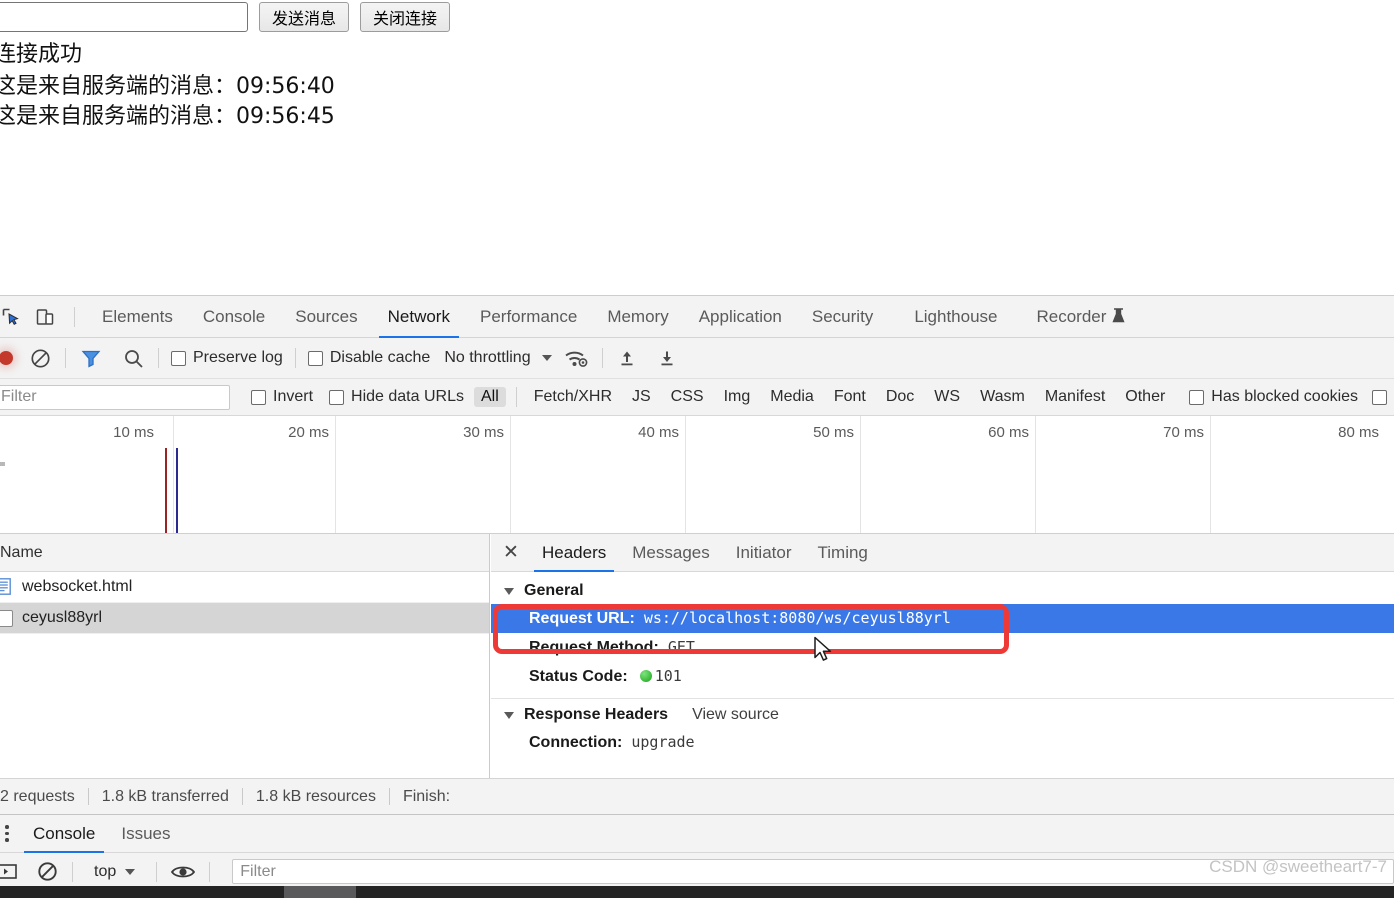  What do you see at coordinates (145, 834) in the screenshot?
I see `drawer-tab-issues: Issues` at bounding box center [145, 834].